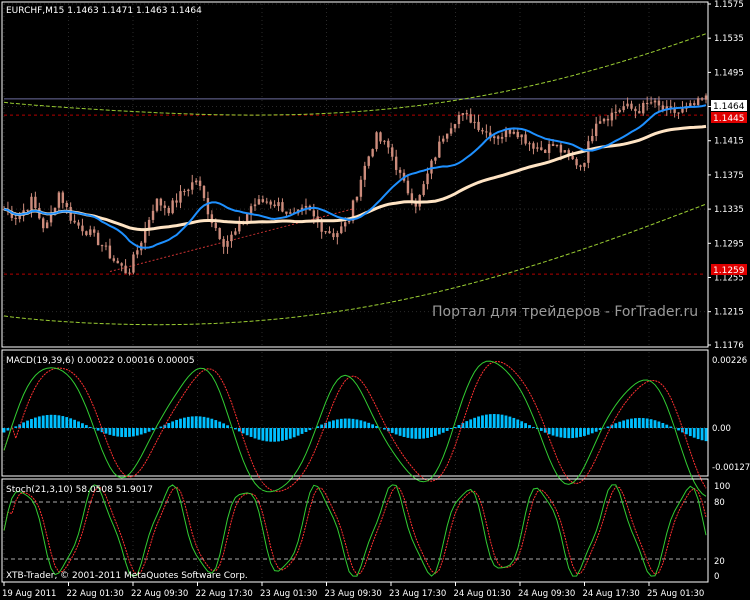 The height and width of the screenshot is (600, 750). I want to click on price-tick-label: 1.1295, so click(729, 244).